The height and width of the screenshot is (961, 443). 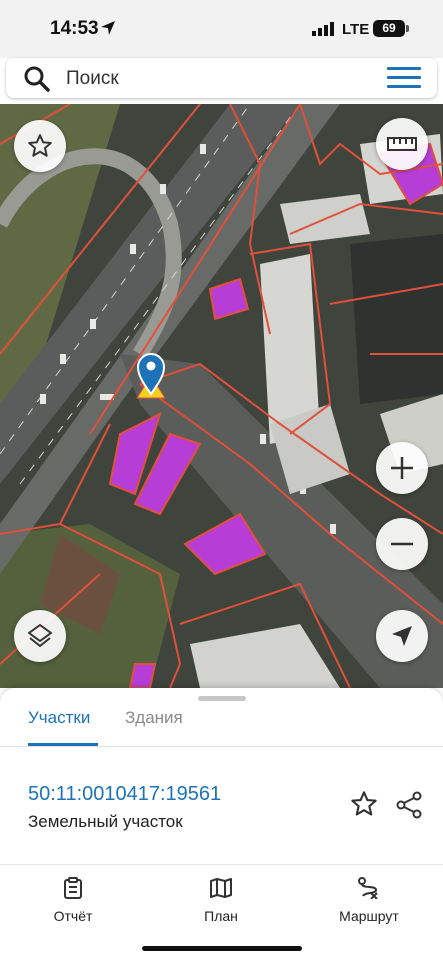 What do you see at coordinates (105, 821) in the screenshot?
I see `parcel-type-label: Земельный участок` at bounding box center [105, 821].